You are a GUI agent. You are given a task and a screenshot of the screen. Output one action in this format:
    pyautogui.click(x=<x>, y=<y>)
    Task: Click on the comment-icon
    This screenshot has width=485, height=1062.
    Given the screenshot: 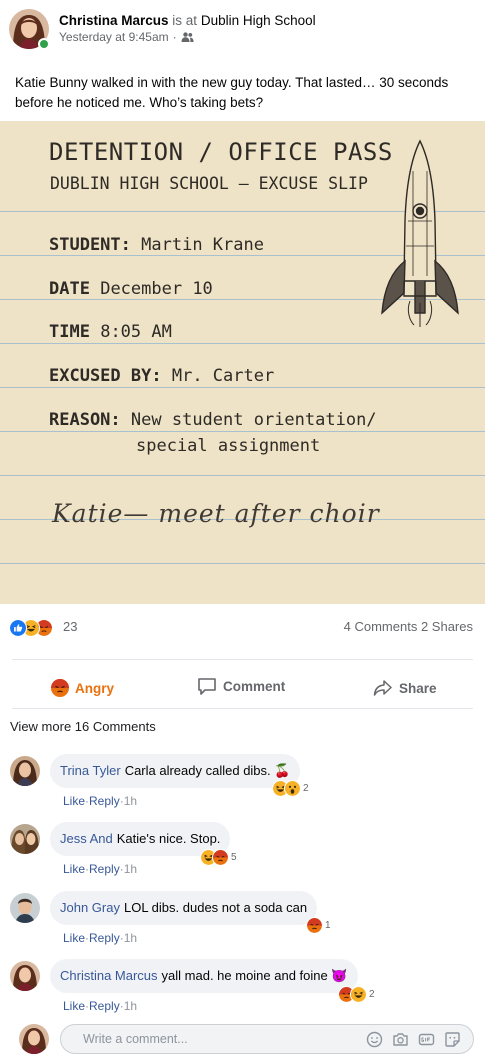 What is the action you would take?
    pyautogui.click(x=207, y=686)
    